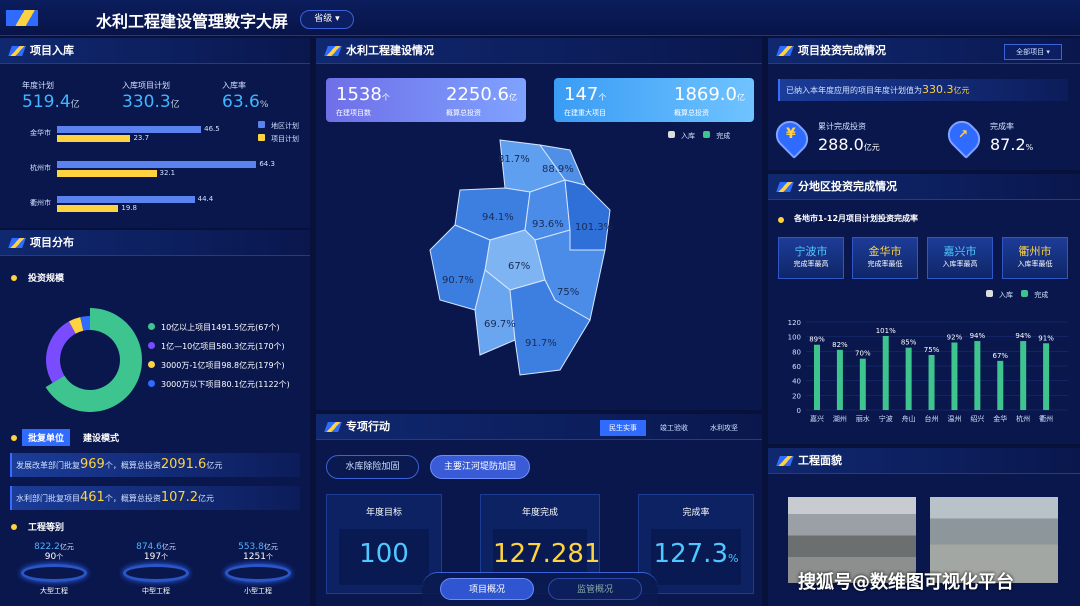 This screenshot has height=606, width=1080. What do you see at coordinates (192, 21) in the screenshot?
I see `page-title: 水利工程建设管理数字大屏` at bounding box center [192, 21].